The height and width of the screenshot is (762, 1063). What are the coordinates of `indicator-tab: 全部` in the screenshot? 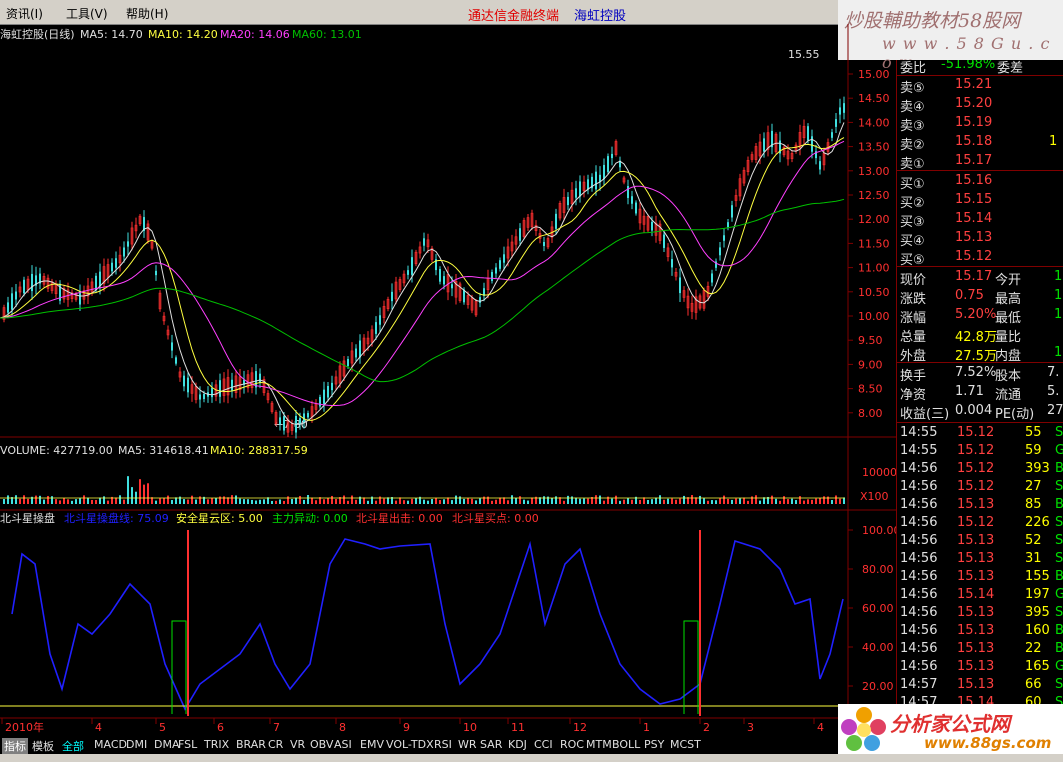 It's located at (73, 746).